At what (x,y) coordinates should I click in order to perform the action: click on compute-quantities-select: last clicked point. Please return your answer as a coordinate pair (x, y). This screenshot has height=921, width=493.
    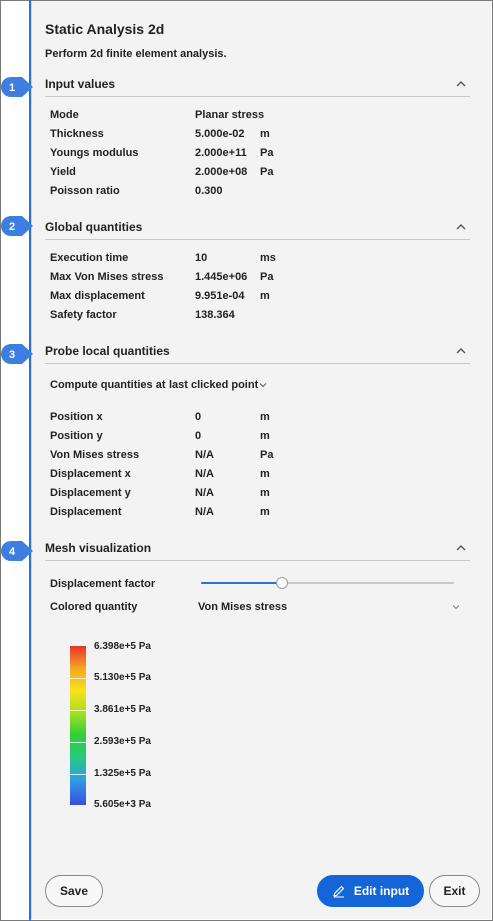
    Looking at the image, I should click on (213, 385).